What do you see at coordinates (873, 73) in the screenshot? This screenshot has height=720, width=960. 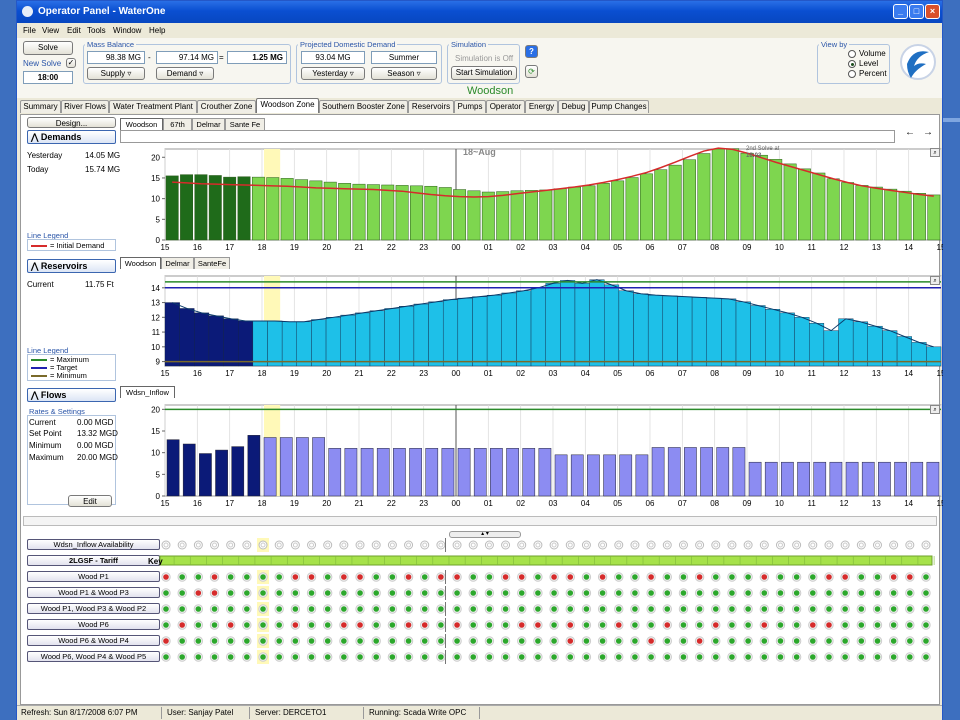 I see `view-percent-label: Percent` at bounding box center [873, 73].